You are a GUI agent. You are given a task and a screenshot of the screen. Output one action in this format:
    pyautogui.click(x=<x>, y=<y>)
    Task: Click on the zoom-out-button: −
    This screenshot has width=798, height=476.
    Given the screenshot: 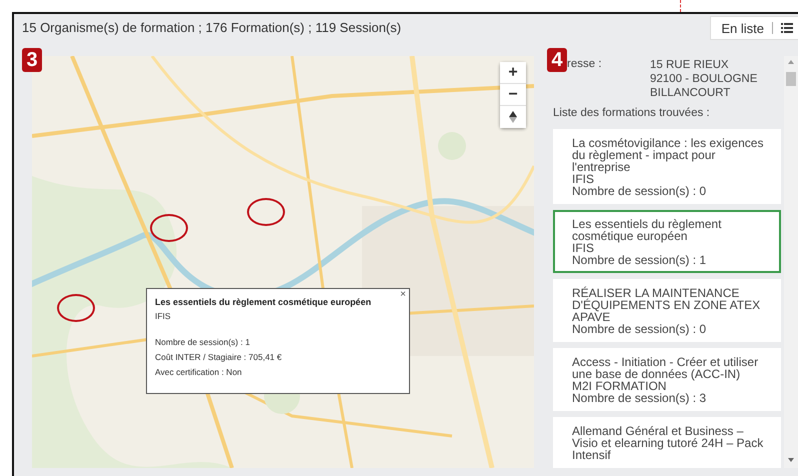 What is the action you would take?
    pyautogui.click(x=513, y=95)
    